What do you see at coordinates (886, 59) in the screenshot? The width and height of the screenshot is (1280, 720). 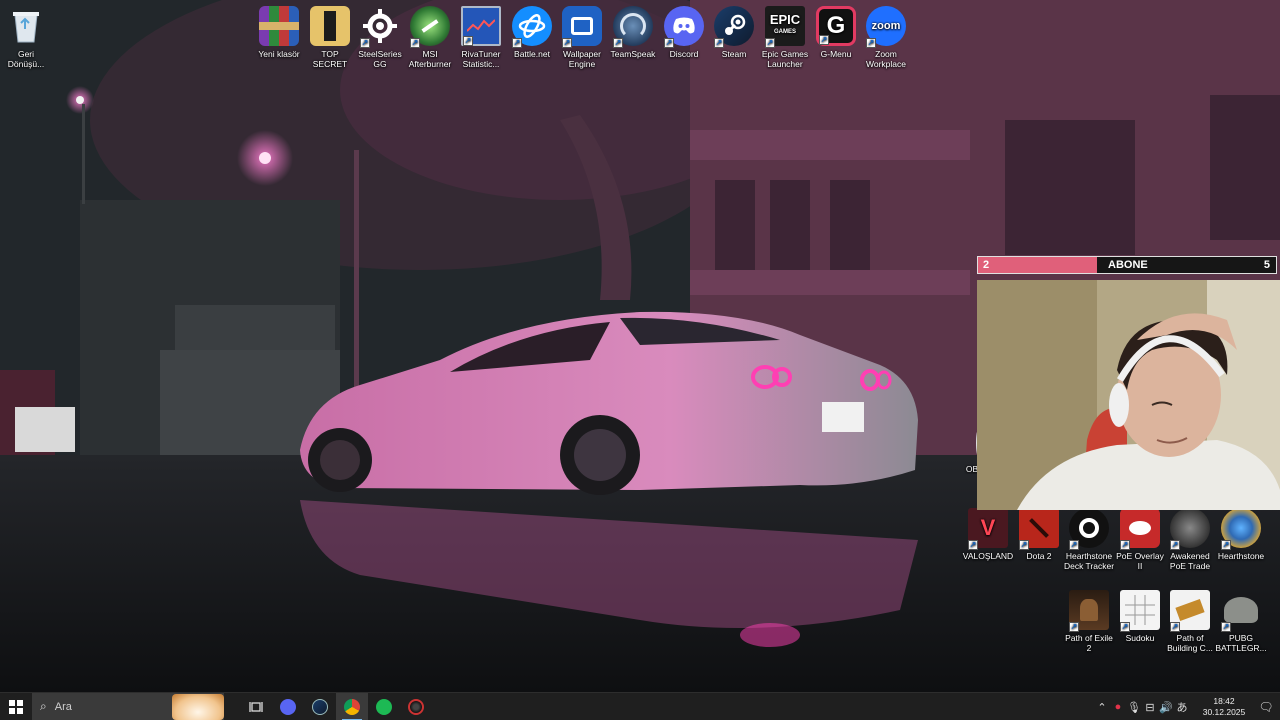 I see `desktop-icon-label: Zoom Workplace` at bounding box center [886, 59].